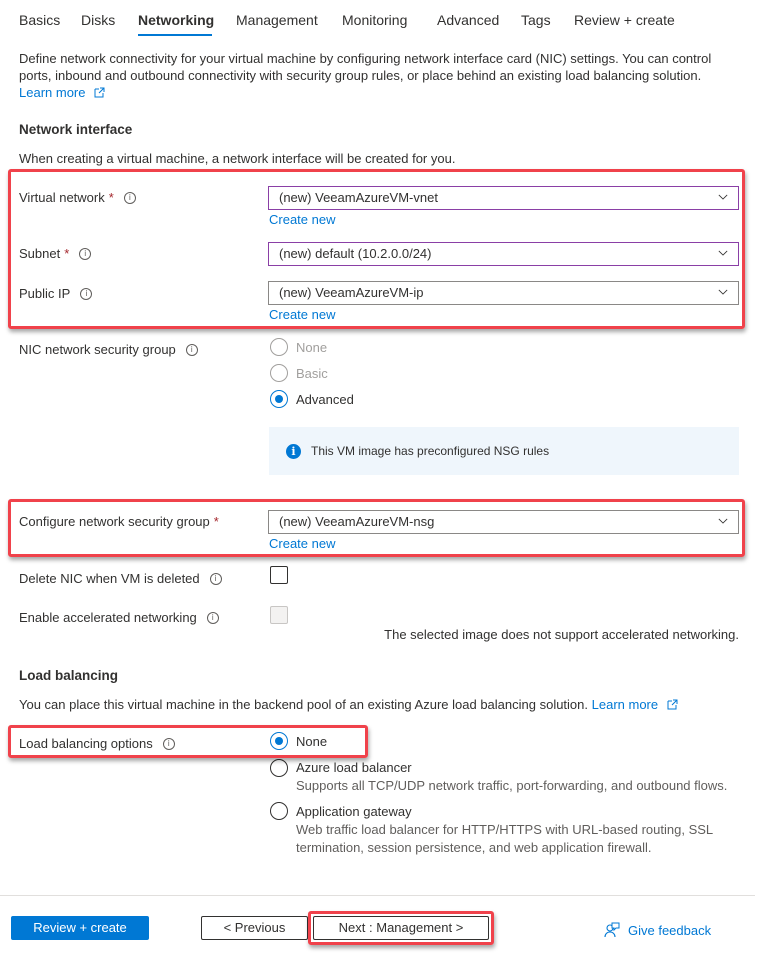 The height and width of the screenshot is (968, 760). Describe the element at coordinates (302, 219) in the screenshot. I see `virtual-network-create-new-link: Create new` at that location.